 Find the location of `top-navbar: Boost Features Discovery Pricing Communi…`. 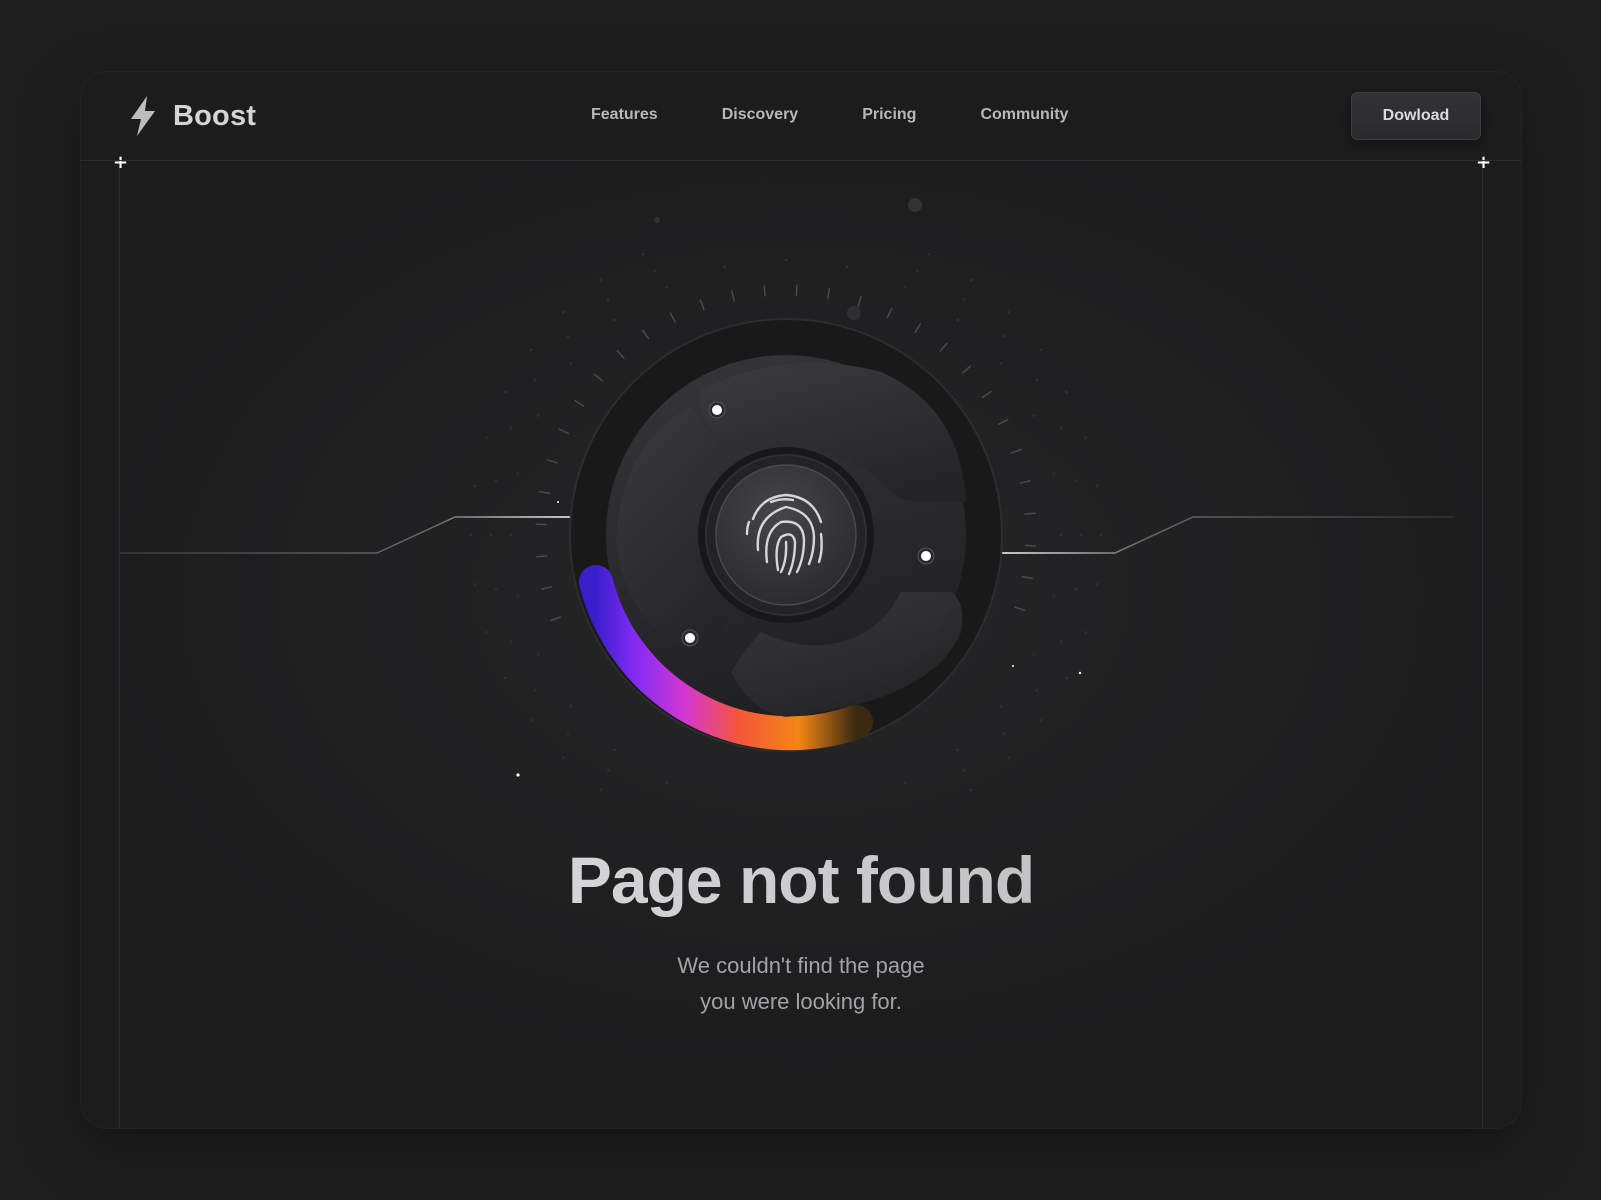

top-navbar: Boost Features Discovery Pricing Communi… is located at coordinates (801, 116).